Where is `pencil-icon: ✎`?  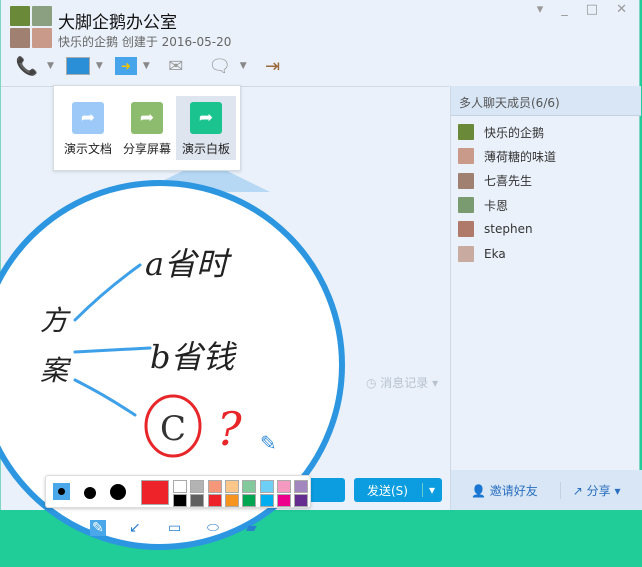 pencil-icon: ✎ is located at coordinates (98, 528).